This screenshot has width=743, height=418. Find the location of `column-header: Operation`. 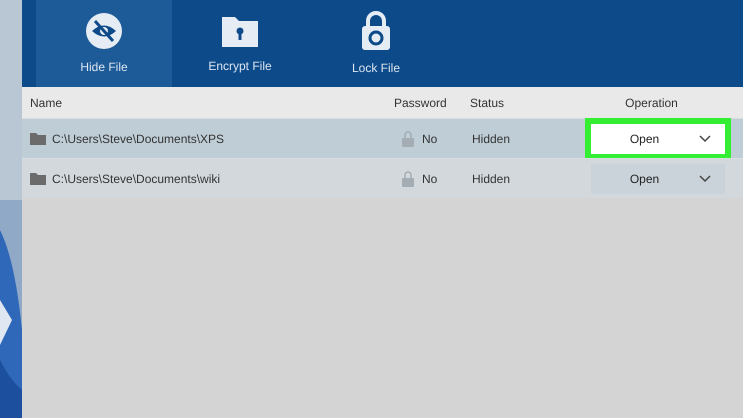

column-header: Operation is located at coordinates (651, 103).